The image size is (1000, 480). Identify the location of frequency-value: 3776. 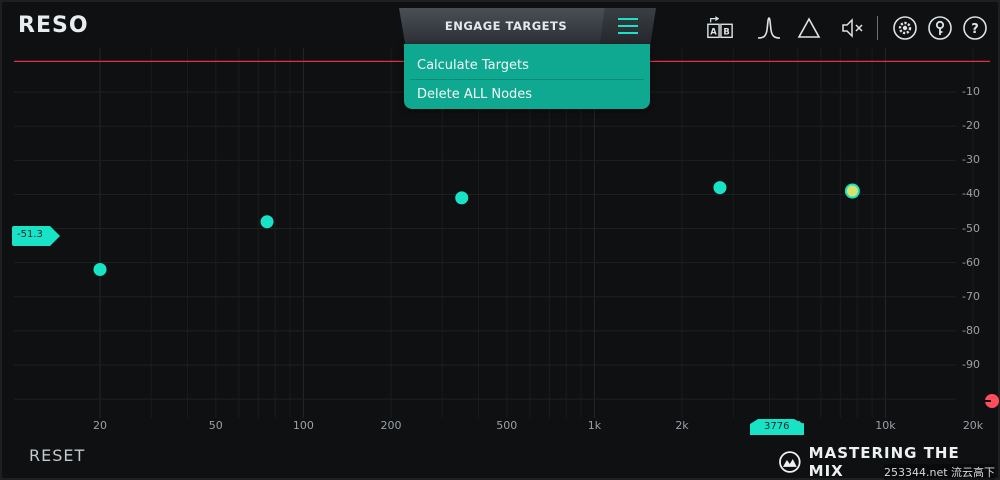
(777, 426).